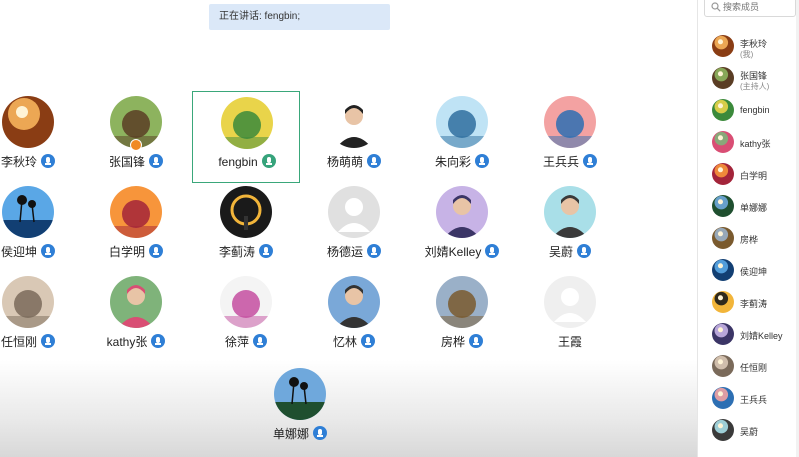  Describe the element at coordinates (560, 252) in the screenshot. I see `participant-name: 吴蔚` at that location.